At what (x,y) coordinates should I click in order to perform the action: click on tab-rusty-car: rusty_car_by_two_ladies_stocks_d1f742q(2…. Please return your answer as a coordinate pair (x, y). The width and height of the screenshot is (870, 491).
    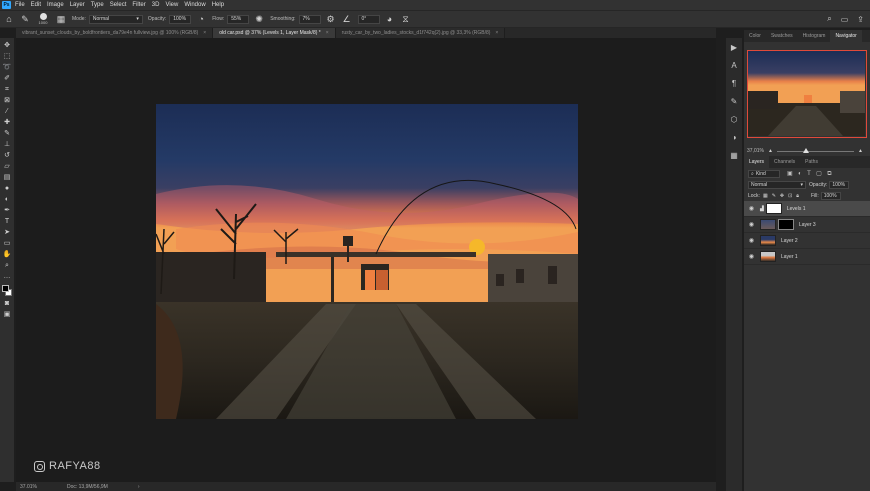
    Looking at the image, I should click on (420, 33).